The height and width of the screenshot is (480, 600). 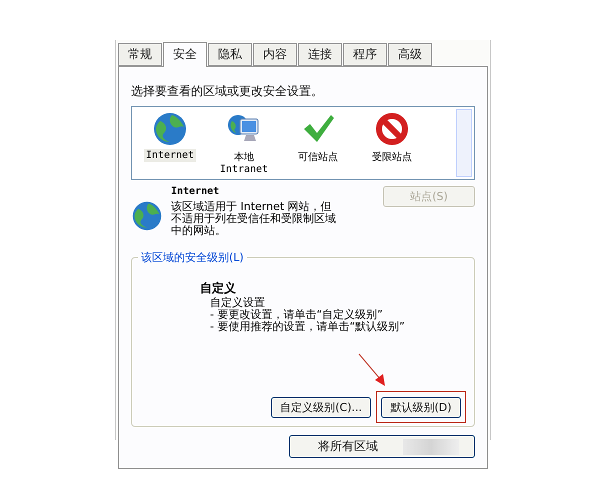 What do you see at coordinates (218, 288) in the screenshot?
I see `level-name: 自定义` at bounding box center [218, 288].